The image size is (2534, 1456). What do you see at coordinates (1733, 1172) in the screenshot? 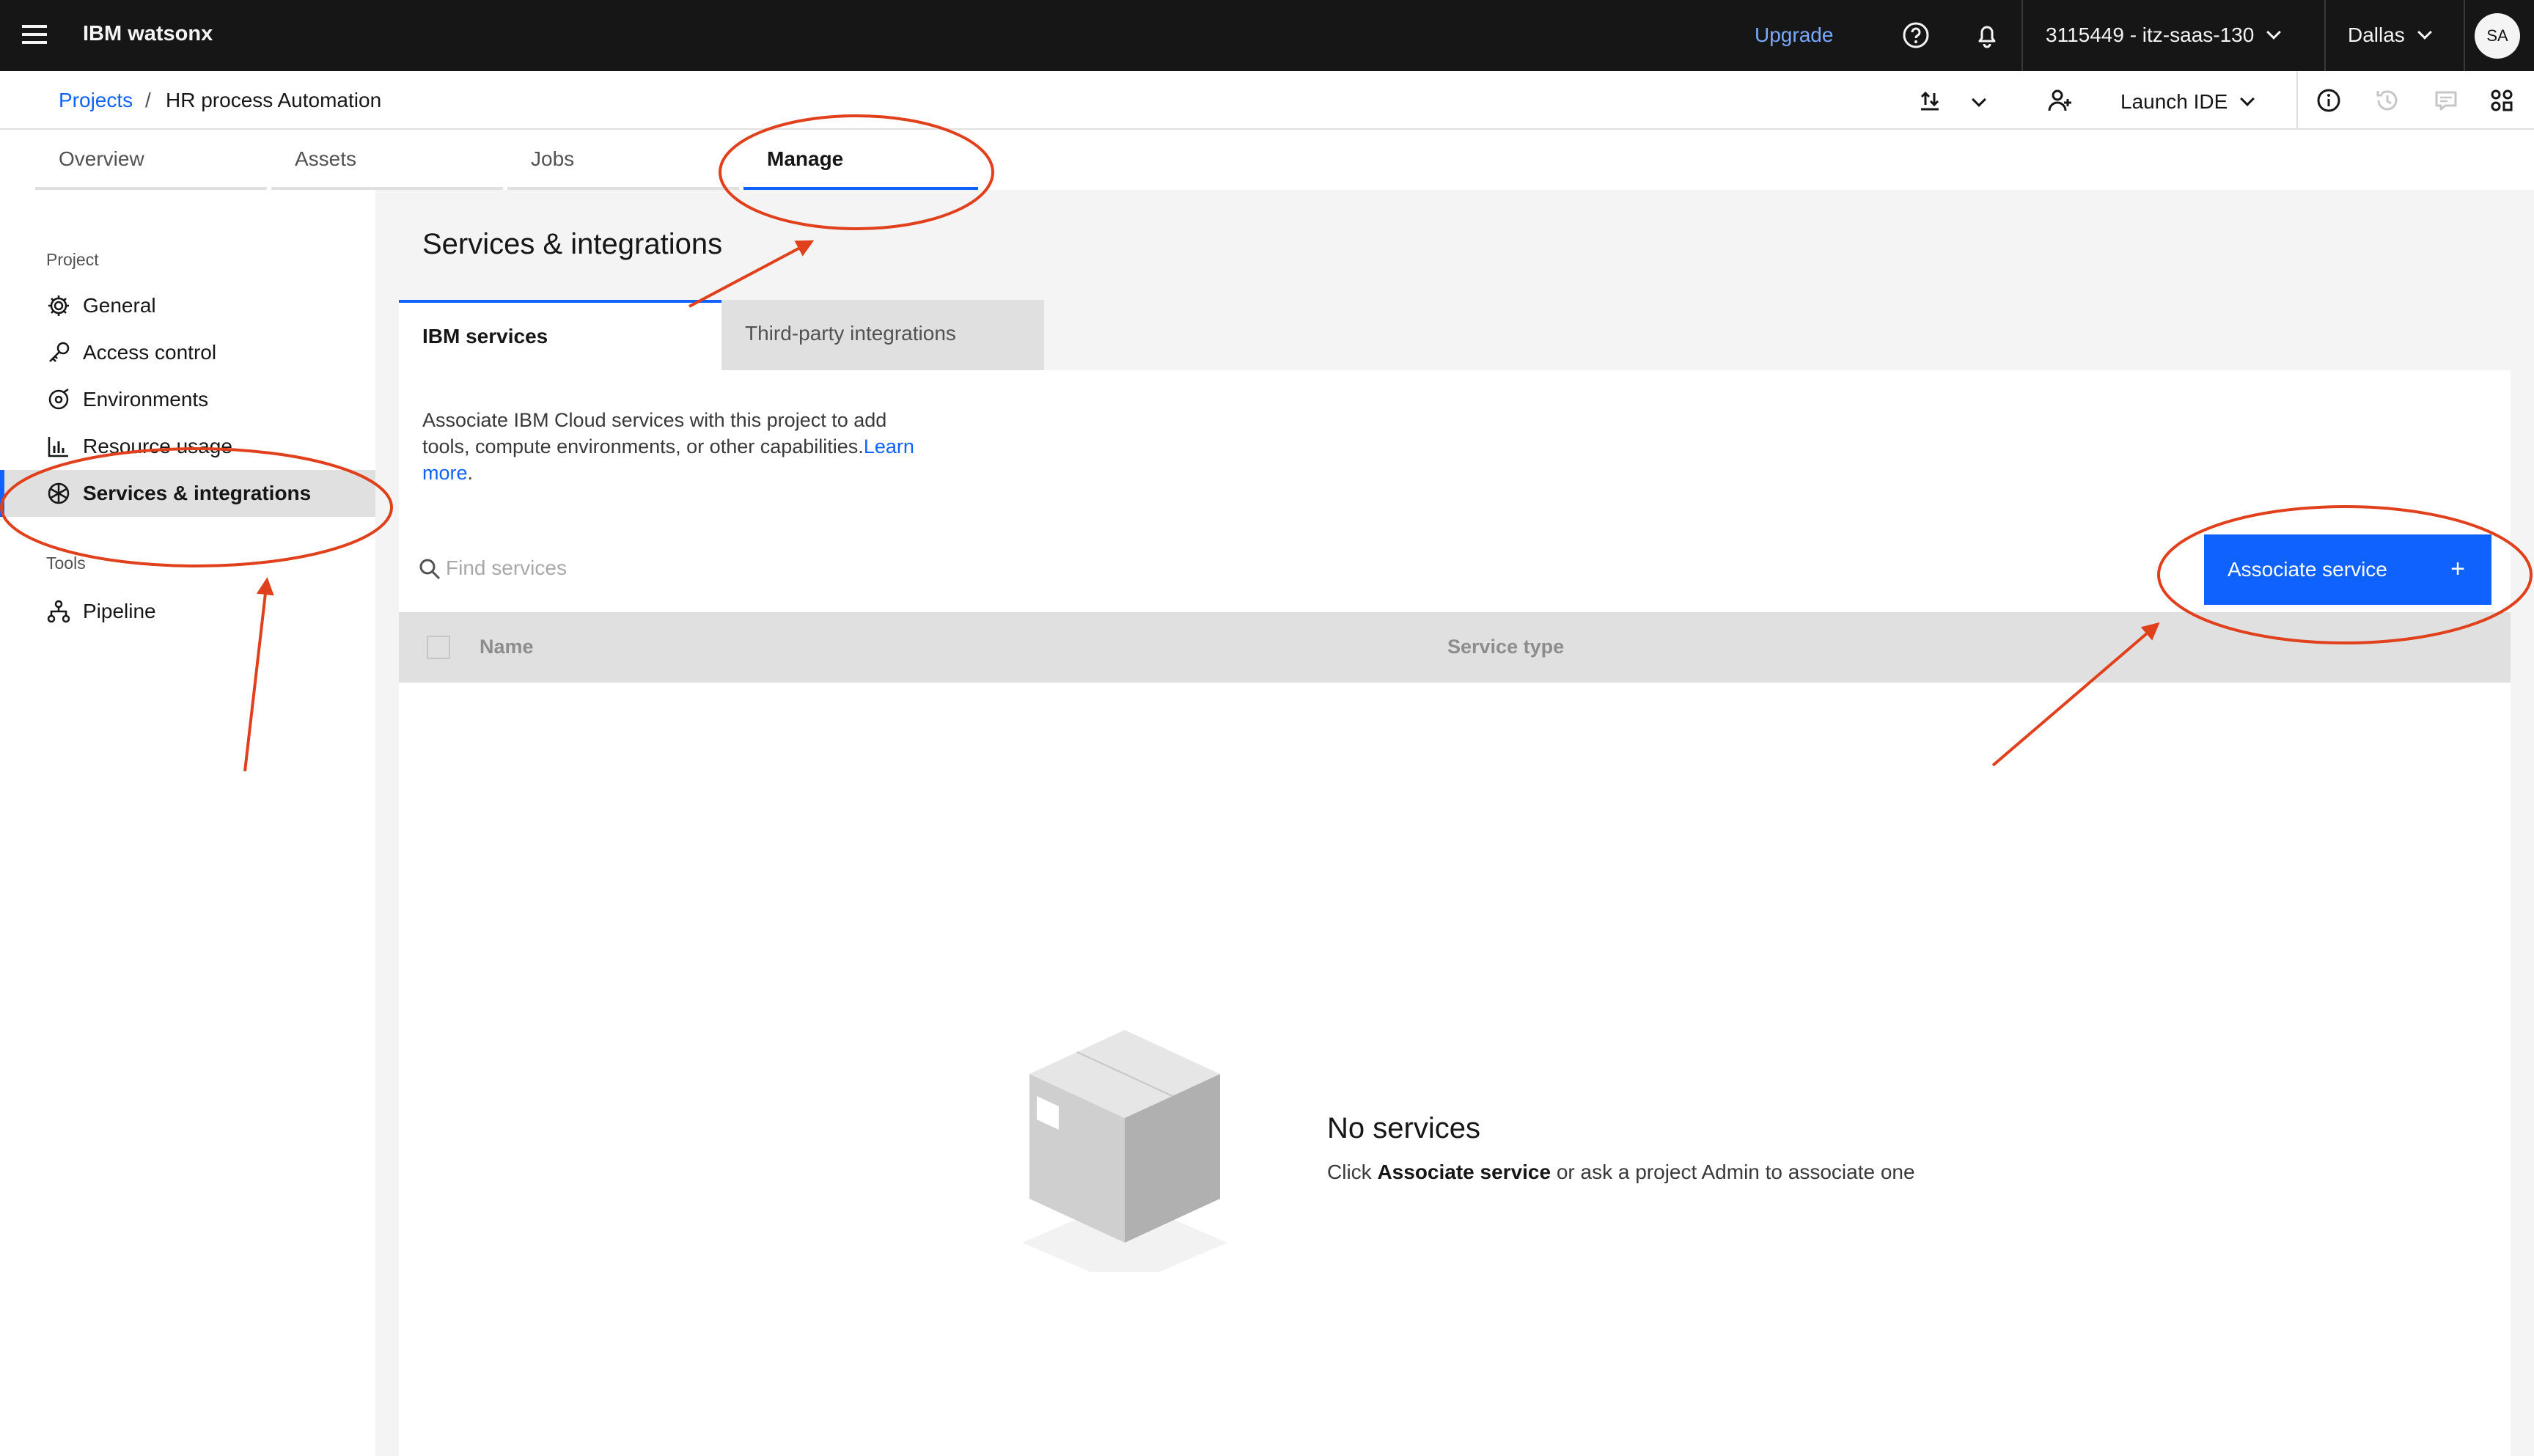
I see `empty-text-suffix: or ask a project Admin to associate one` at bounding box center [1733, 1172].